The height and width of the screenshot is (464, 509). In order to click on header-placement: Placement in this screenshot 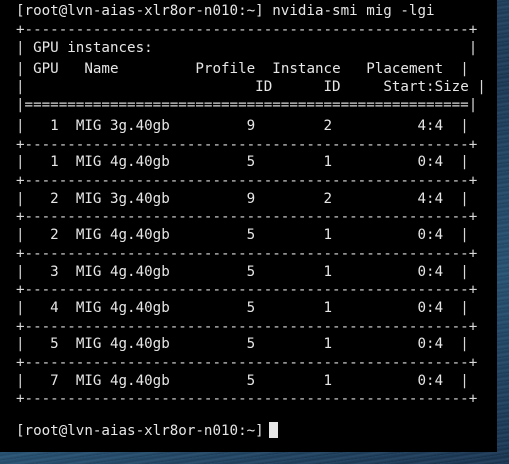, I will do `click(405, 69)`.